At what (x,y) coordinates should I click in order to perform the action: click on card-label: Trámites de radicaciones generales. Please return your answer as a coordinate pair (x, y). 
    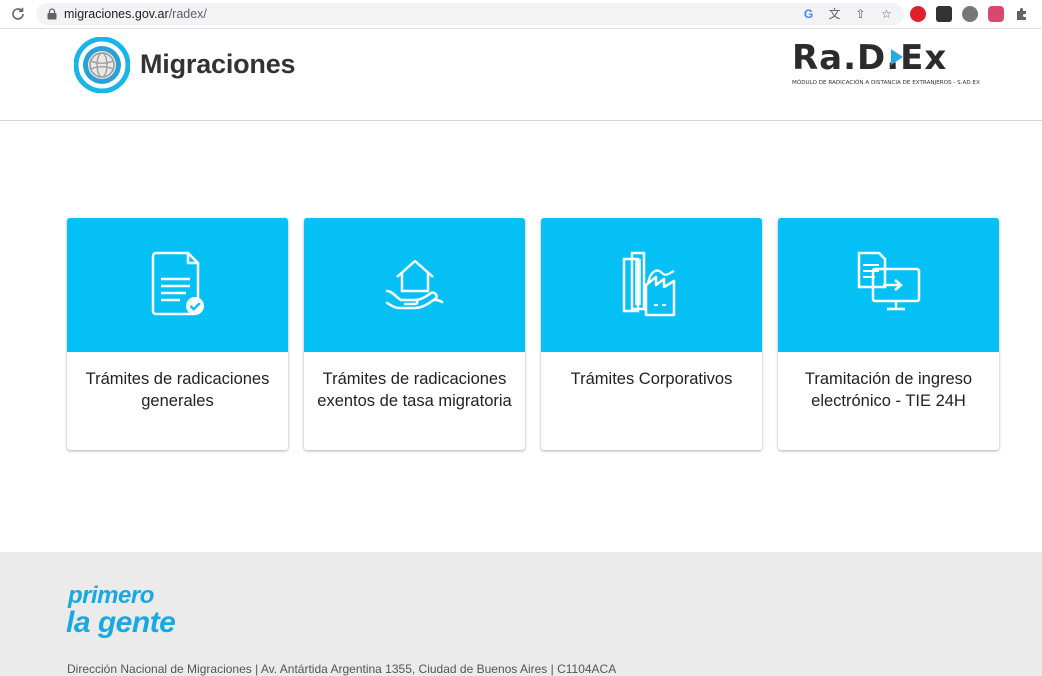
    Looking at the image, I should click on (177, 390).